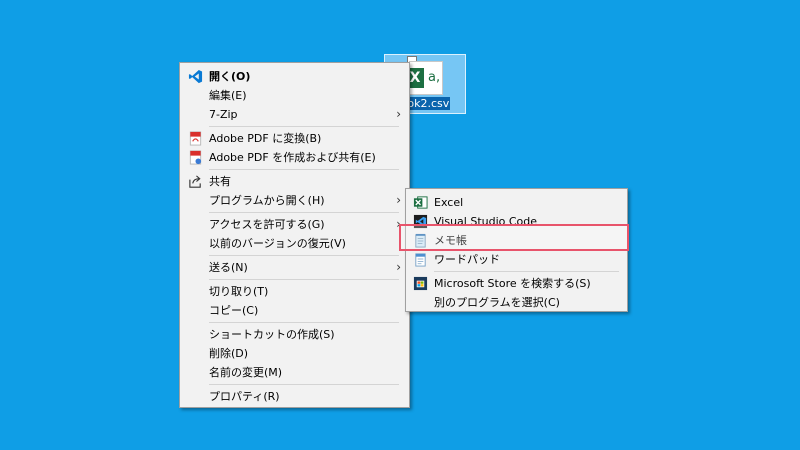 This screenshot has width=800, height=450. I want to click on menu-item-send-to: 送る(N) ›, so click(294, 267).